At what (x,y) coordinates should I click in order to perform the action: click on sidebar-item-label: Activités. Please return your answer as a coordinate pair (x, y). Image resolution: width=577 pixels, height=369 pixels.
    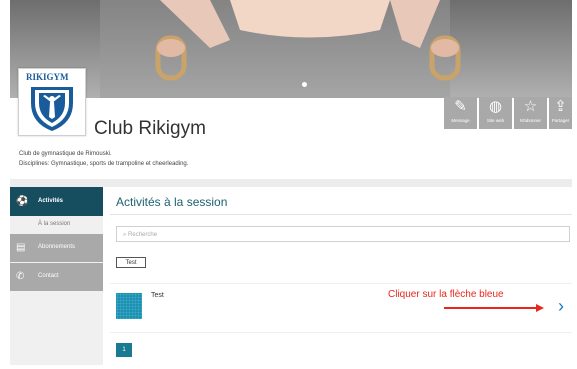
    Looking at the image, I should click on (51, 201).